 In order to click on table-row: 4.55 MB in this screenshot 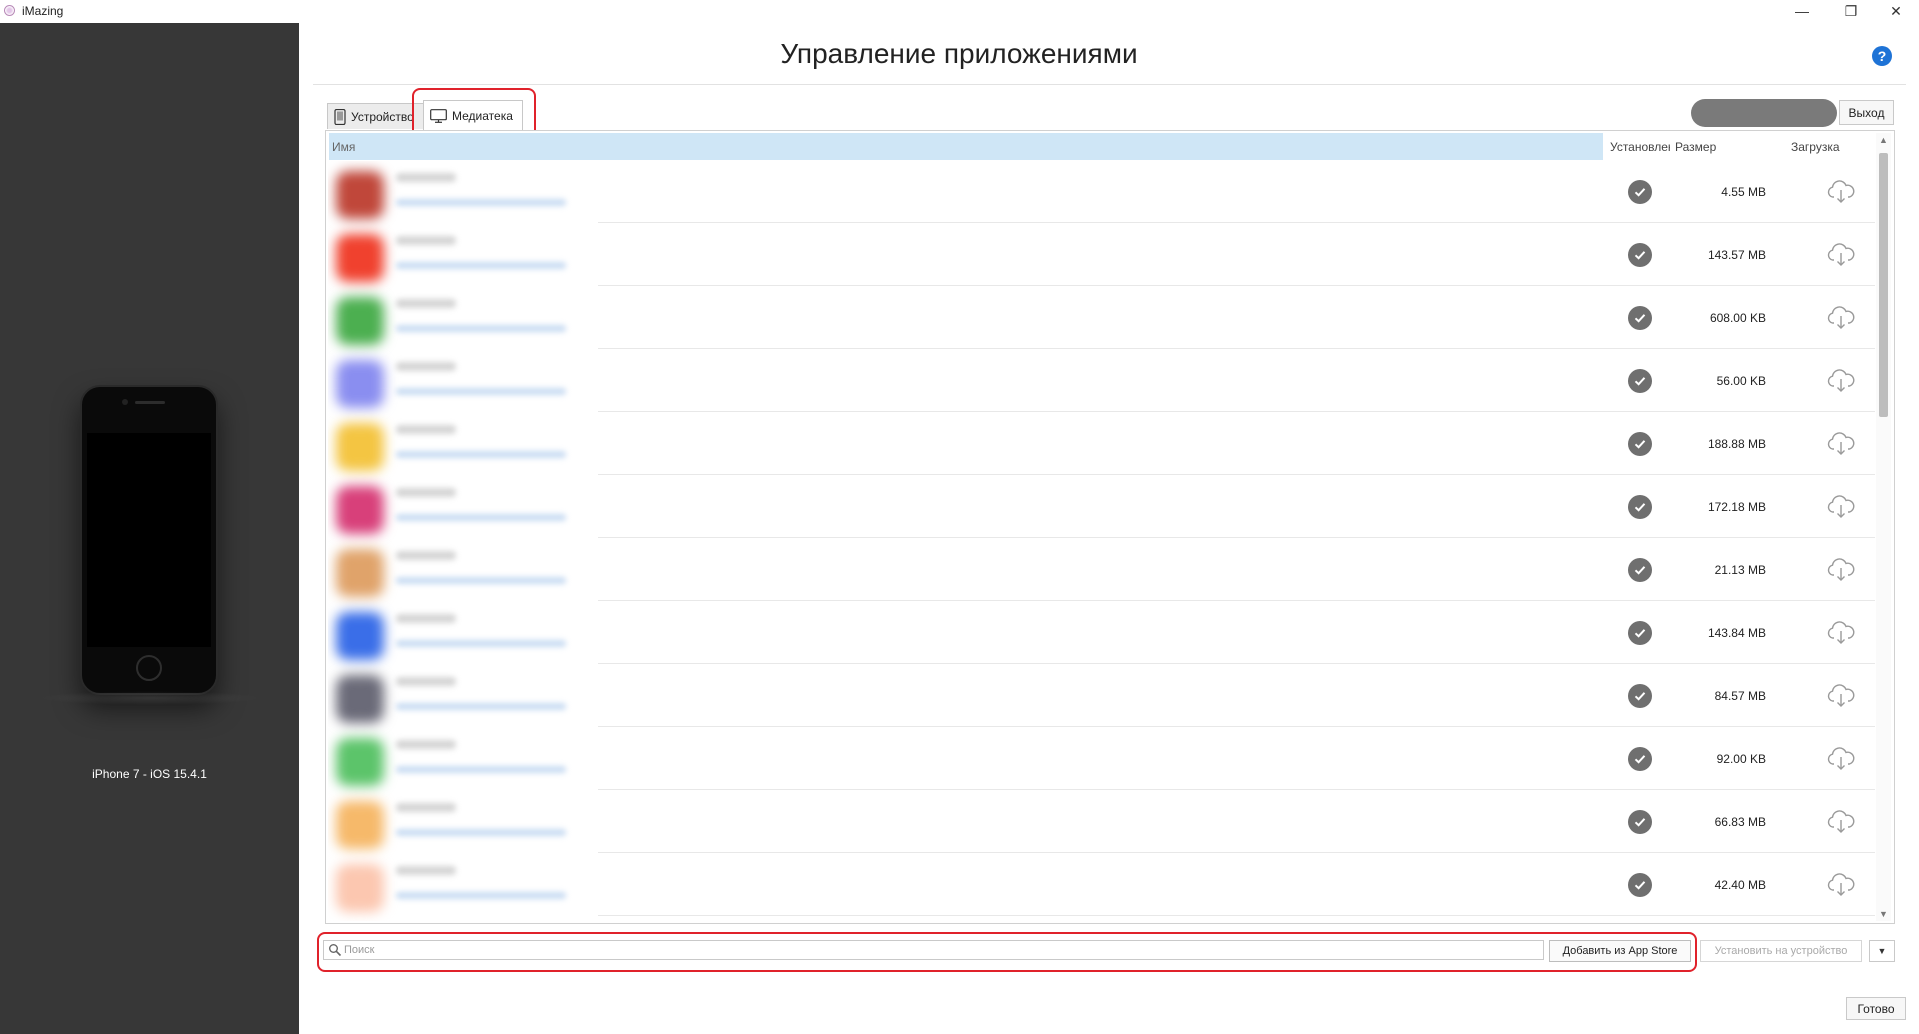, I will do `click(1101, 192)`.